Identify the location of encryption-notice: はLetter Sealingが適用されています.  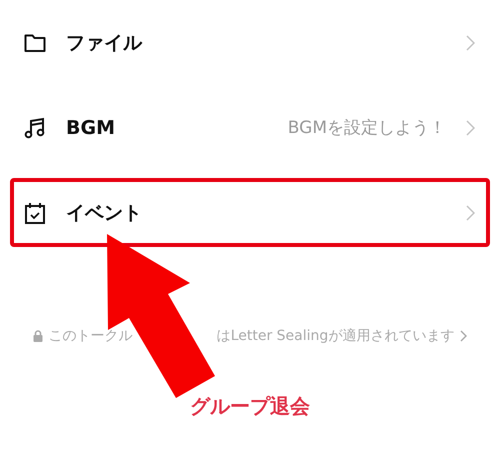
(335, 336).